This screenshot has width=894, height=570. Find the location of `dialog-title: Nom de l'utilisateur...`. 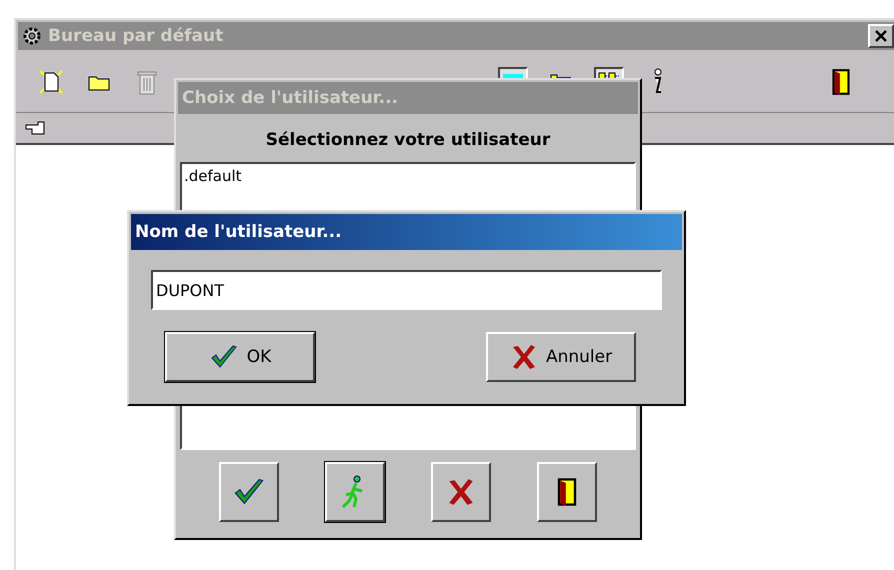

dialog-title: Nom de l'utilisateur... is located at coordinates (238, 232).